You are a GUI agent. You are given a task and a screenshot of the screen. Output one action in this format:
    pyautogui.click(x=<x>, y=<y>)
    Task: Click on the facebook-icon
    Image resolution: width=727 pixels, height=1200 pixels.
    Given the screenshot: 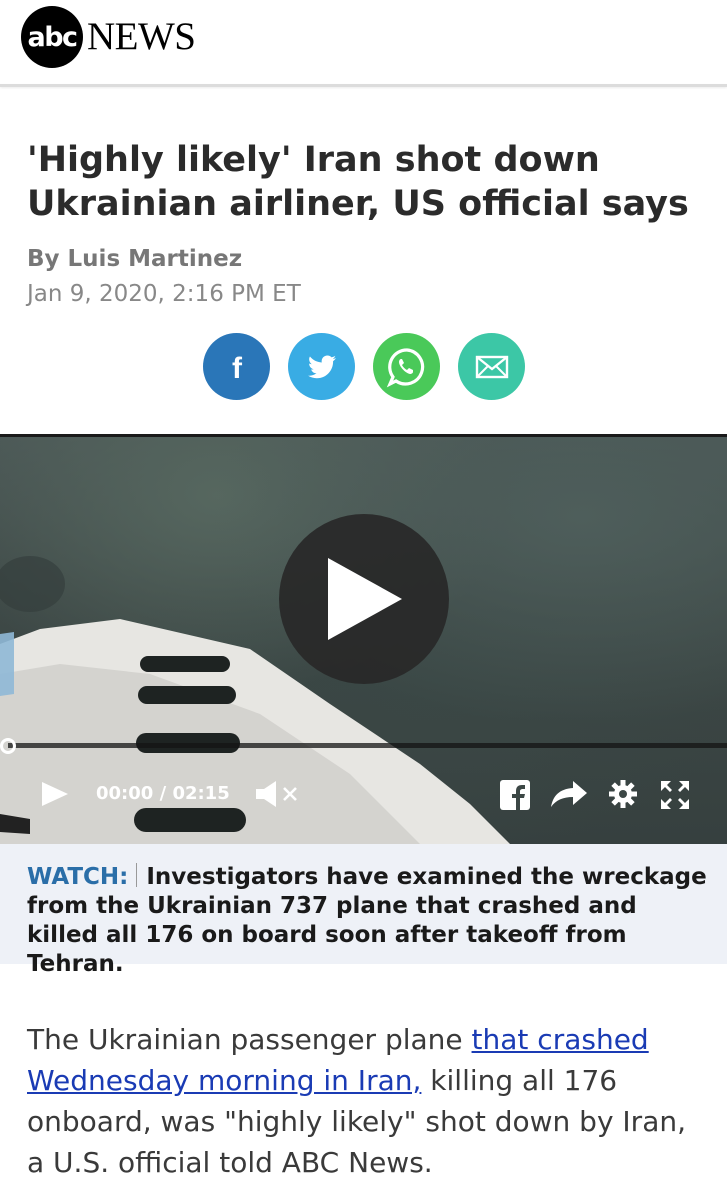 What is the action you would take?
    pyautogui.click(x=515, y=795)
    